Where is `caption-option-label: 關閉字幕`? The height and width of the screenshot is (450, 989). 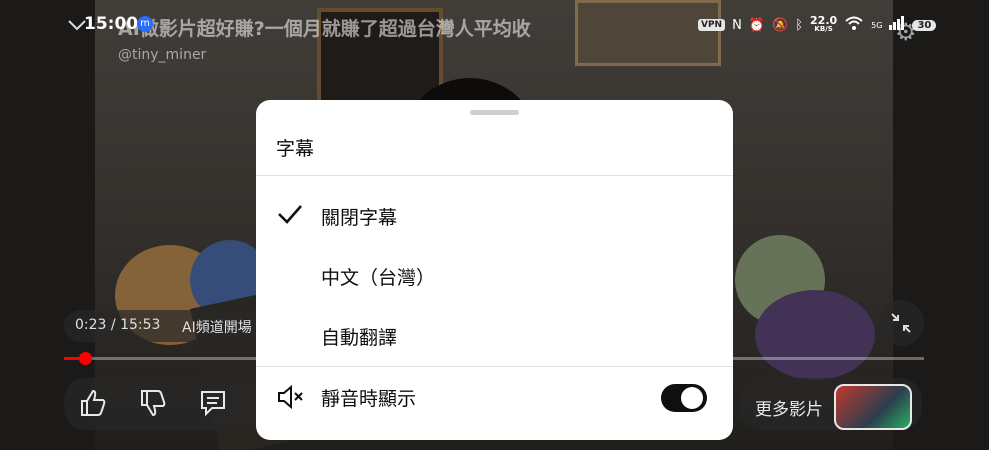
caption-option-label: 關閉字幕 is located at coordinates (359, 218).